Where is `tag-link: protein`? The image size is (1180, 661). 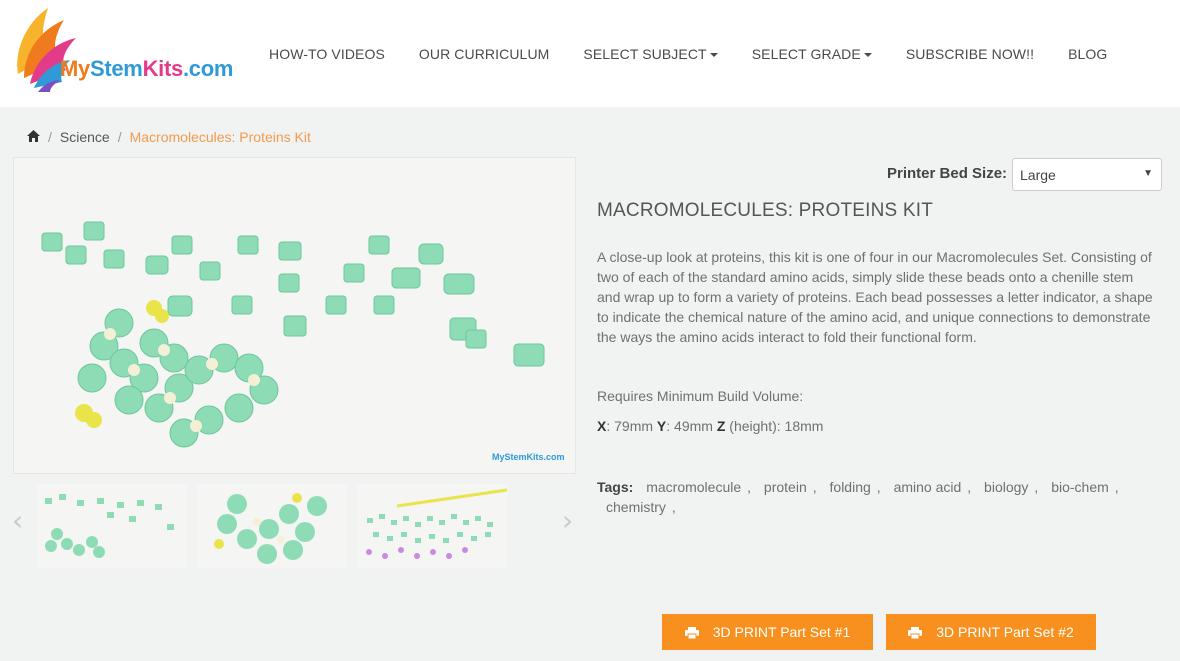
tag-link: protein is located at coordinates (785, 487).